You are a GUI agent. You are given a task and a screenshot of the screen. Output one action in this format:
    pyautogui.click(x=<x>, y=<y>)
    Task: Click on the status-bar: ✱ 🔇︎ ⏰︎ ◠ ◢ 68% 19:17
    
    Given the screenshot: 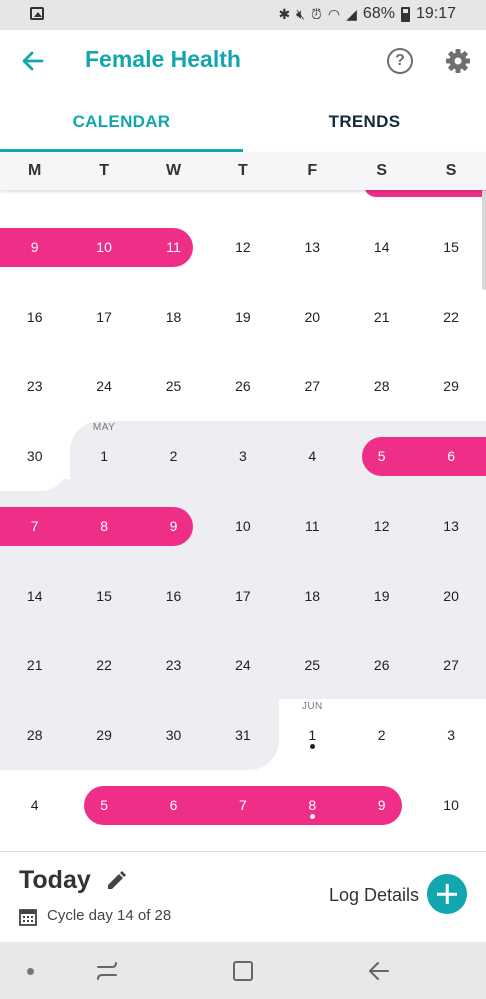 What is the action you would take?
    pyautogui.click(x=243, y=15)
    